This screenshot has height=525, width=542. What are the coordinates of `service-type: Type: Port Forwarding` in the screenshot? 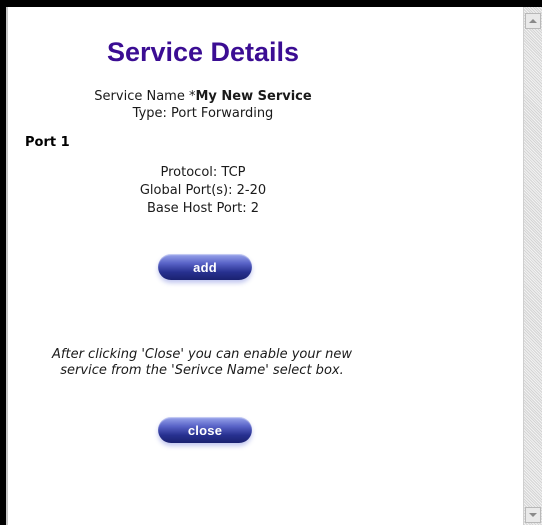 It's located at (203, 113).